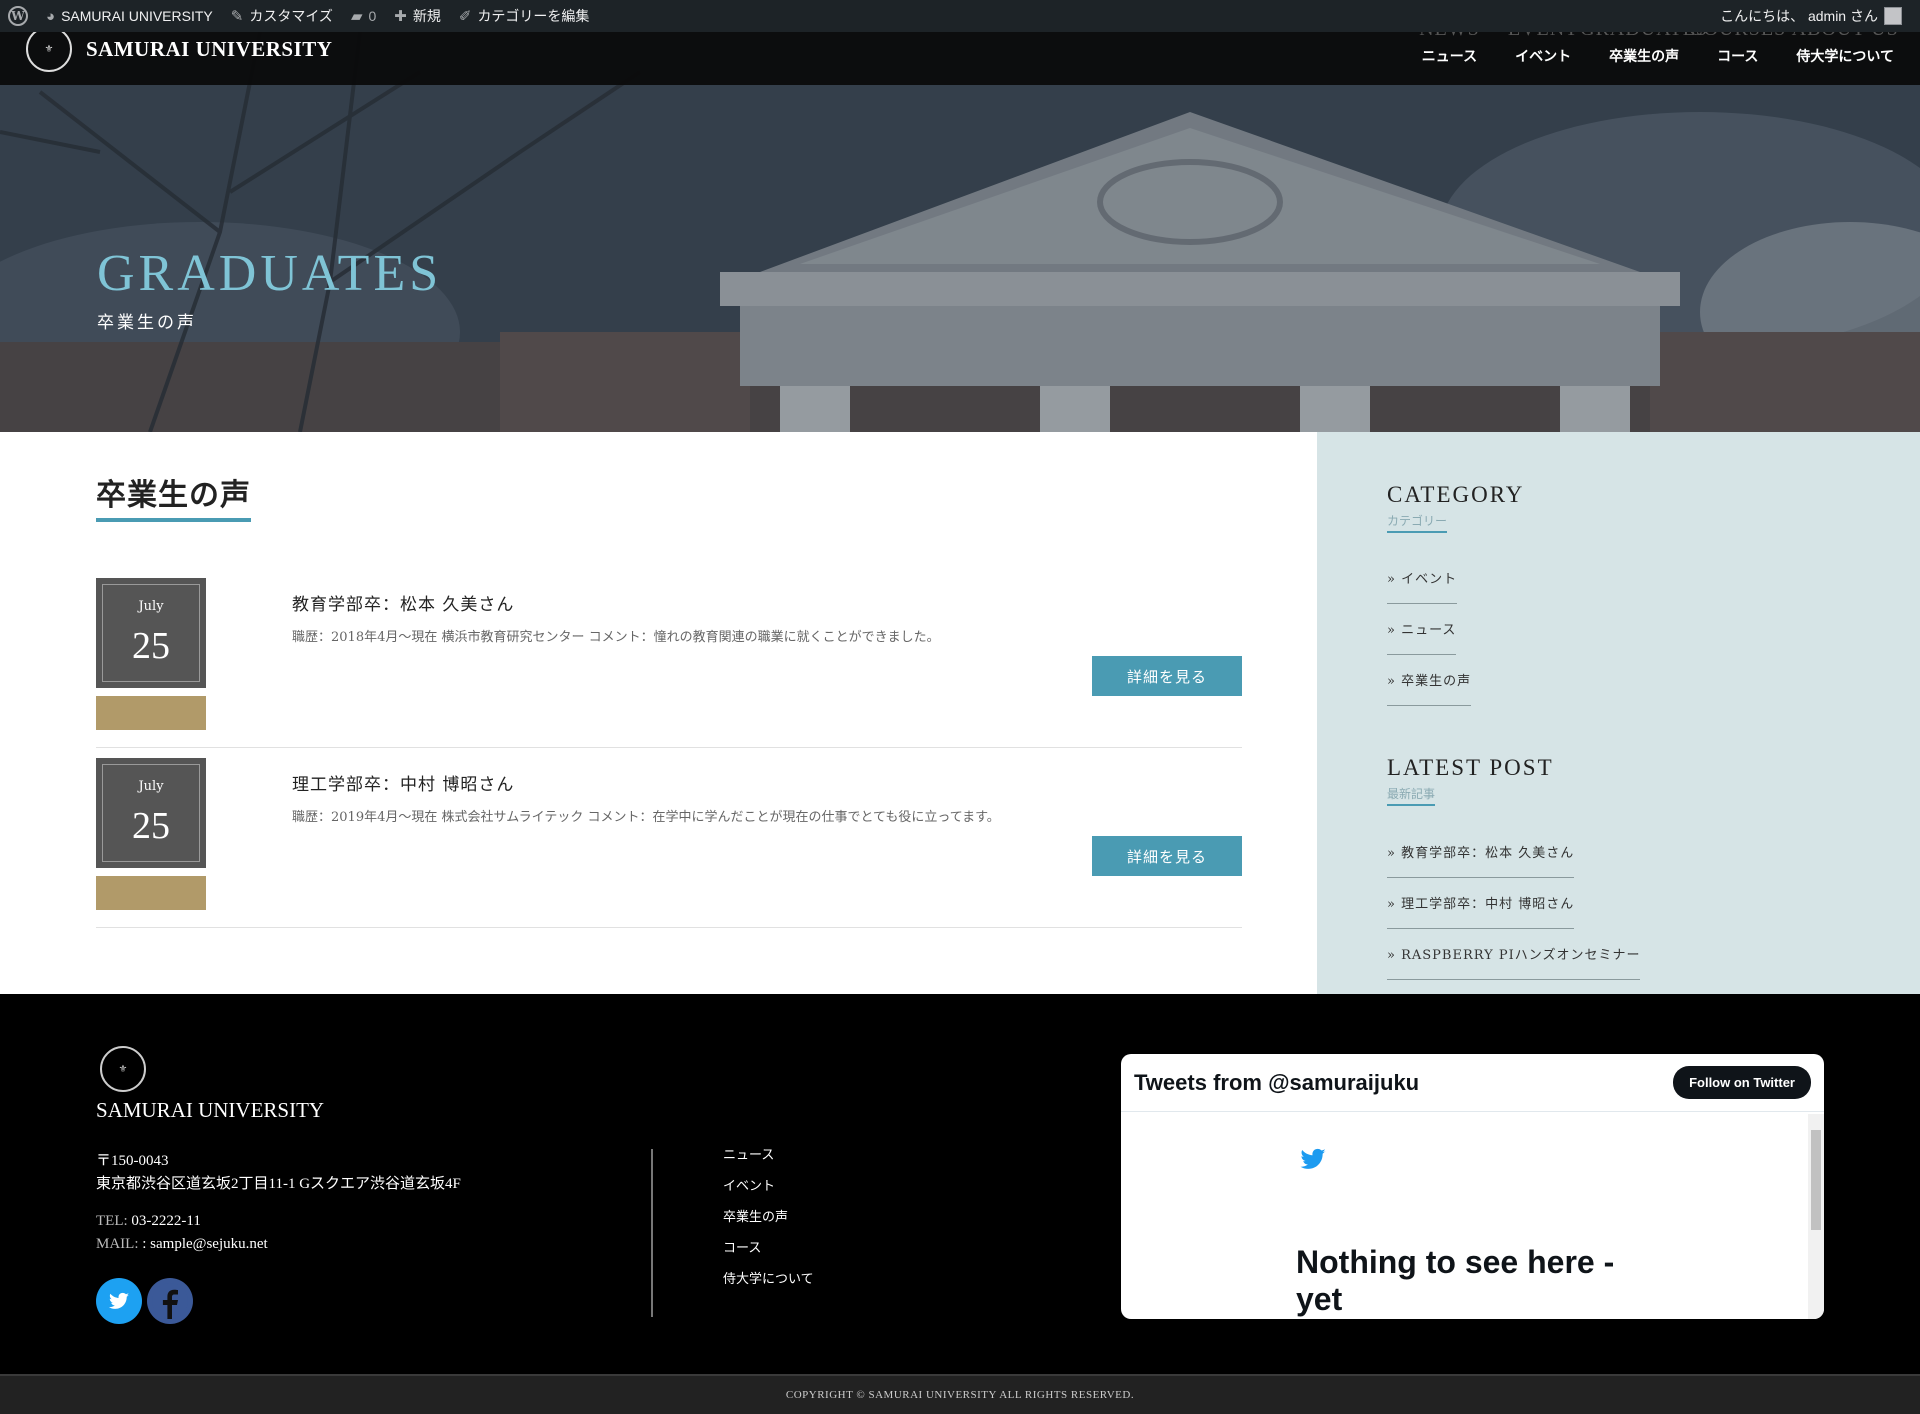 This screenshot has width=1920, height=1414. I want to click on sidebar-latest-post: » RASPBERRY PIハンズオンセミナー, so click(1514, 962).